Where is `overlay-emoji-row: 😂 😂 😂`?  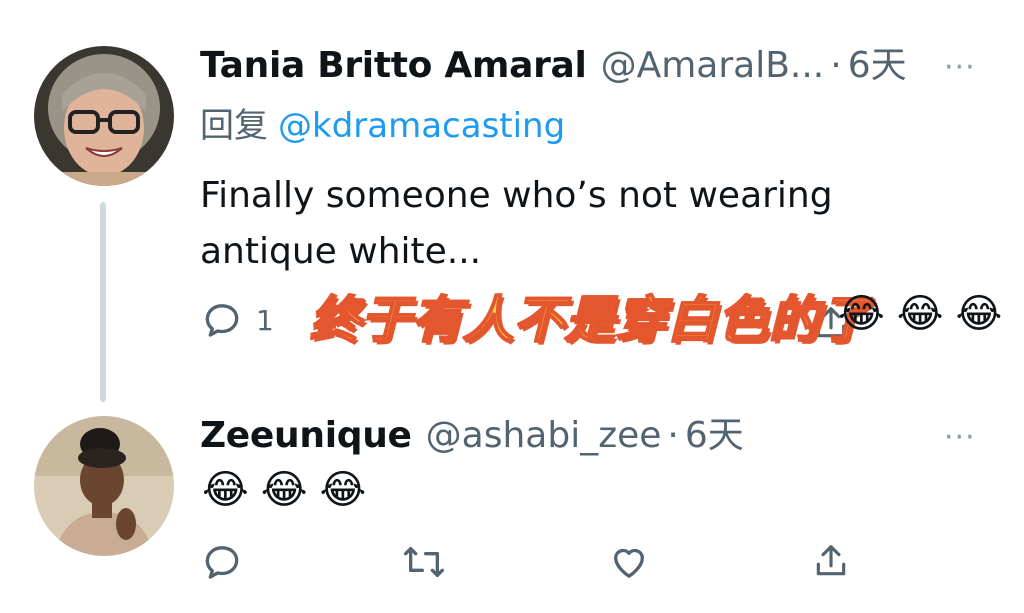
overlay-emoji-row: 😂 😂 😂 is located at coordinates (920, 314).